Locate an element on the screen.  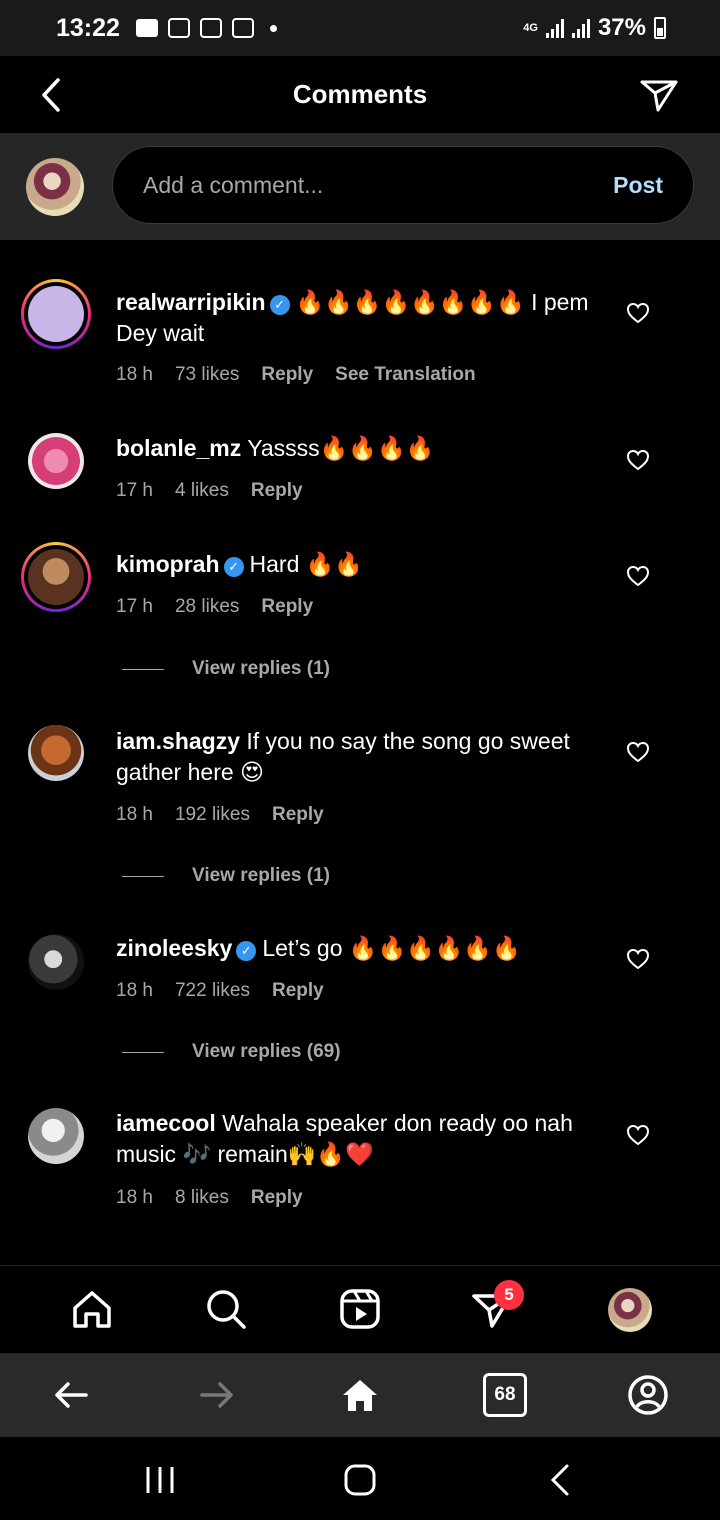
browser-toolbar: 68 is located at coordinates (360, 1395).